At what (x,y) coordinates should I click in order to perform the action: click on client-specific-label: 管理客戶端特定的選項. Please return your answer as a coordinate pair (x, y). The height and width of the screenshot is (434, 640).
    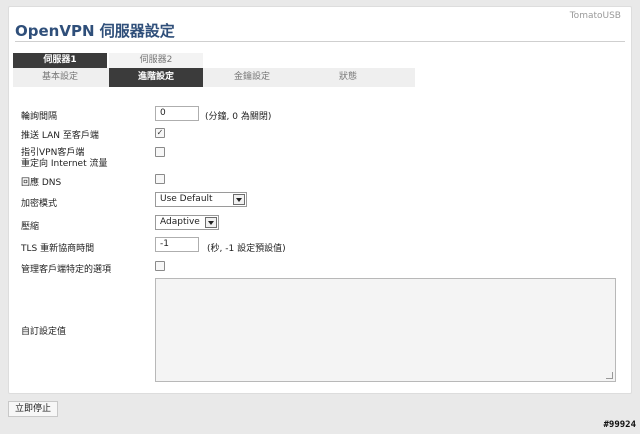
    Looking at the image, I should click on (66, 270).